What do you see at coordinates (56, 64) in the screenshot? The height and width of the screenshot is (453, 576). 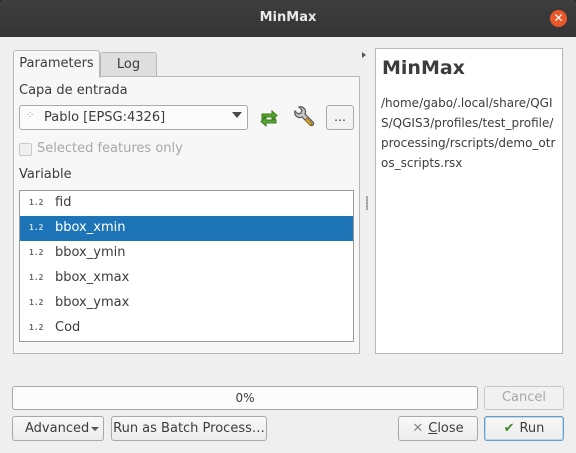 I see `tab-parameters: Parameters` at bounding box center [56, 64].